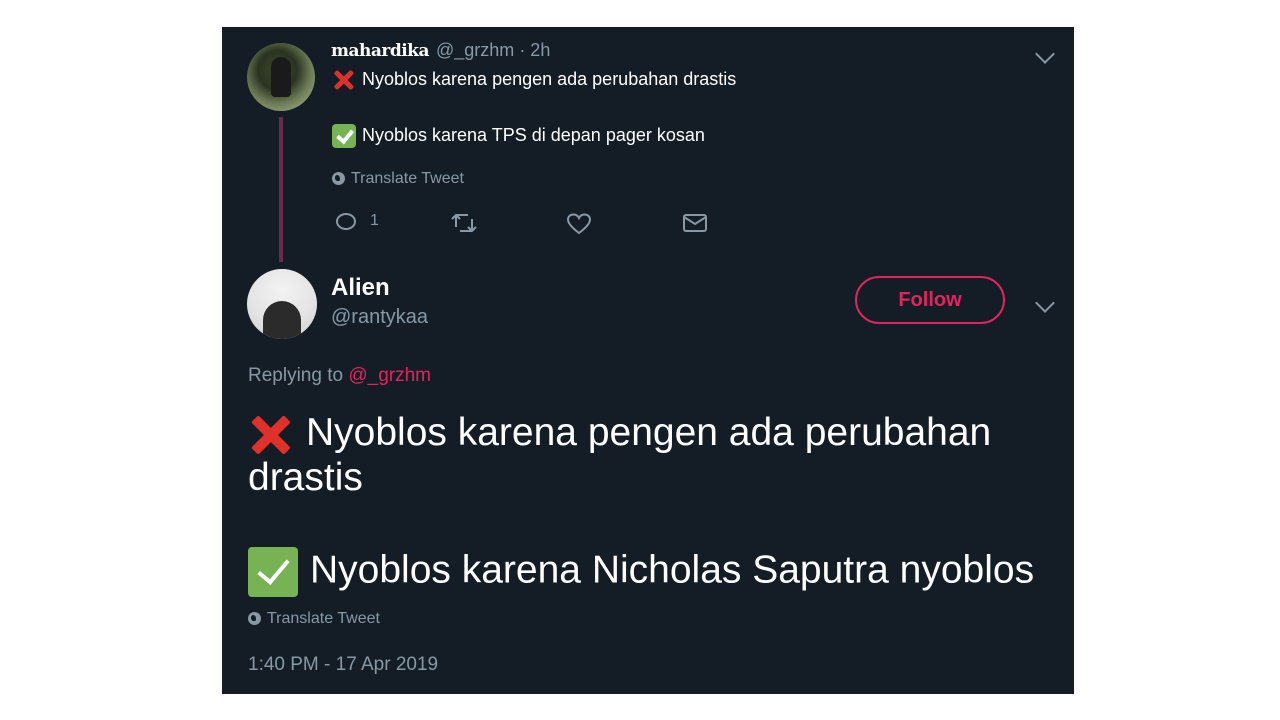 This screenshot has width=1280, height=720. I want to click on reply-line-1b-text: drastis, so click(305, 477).